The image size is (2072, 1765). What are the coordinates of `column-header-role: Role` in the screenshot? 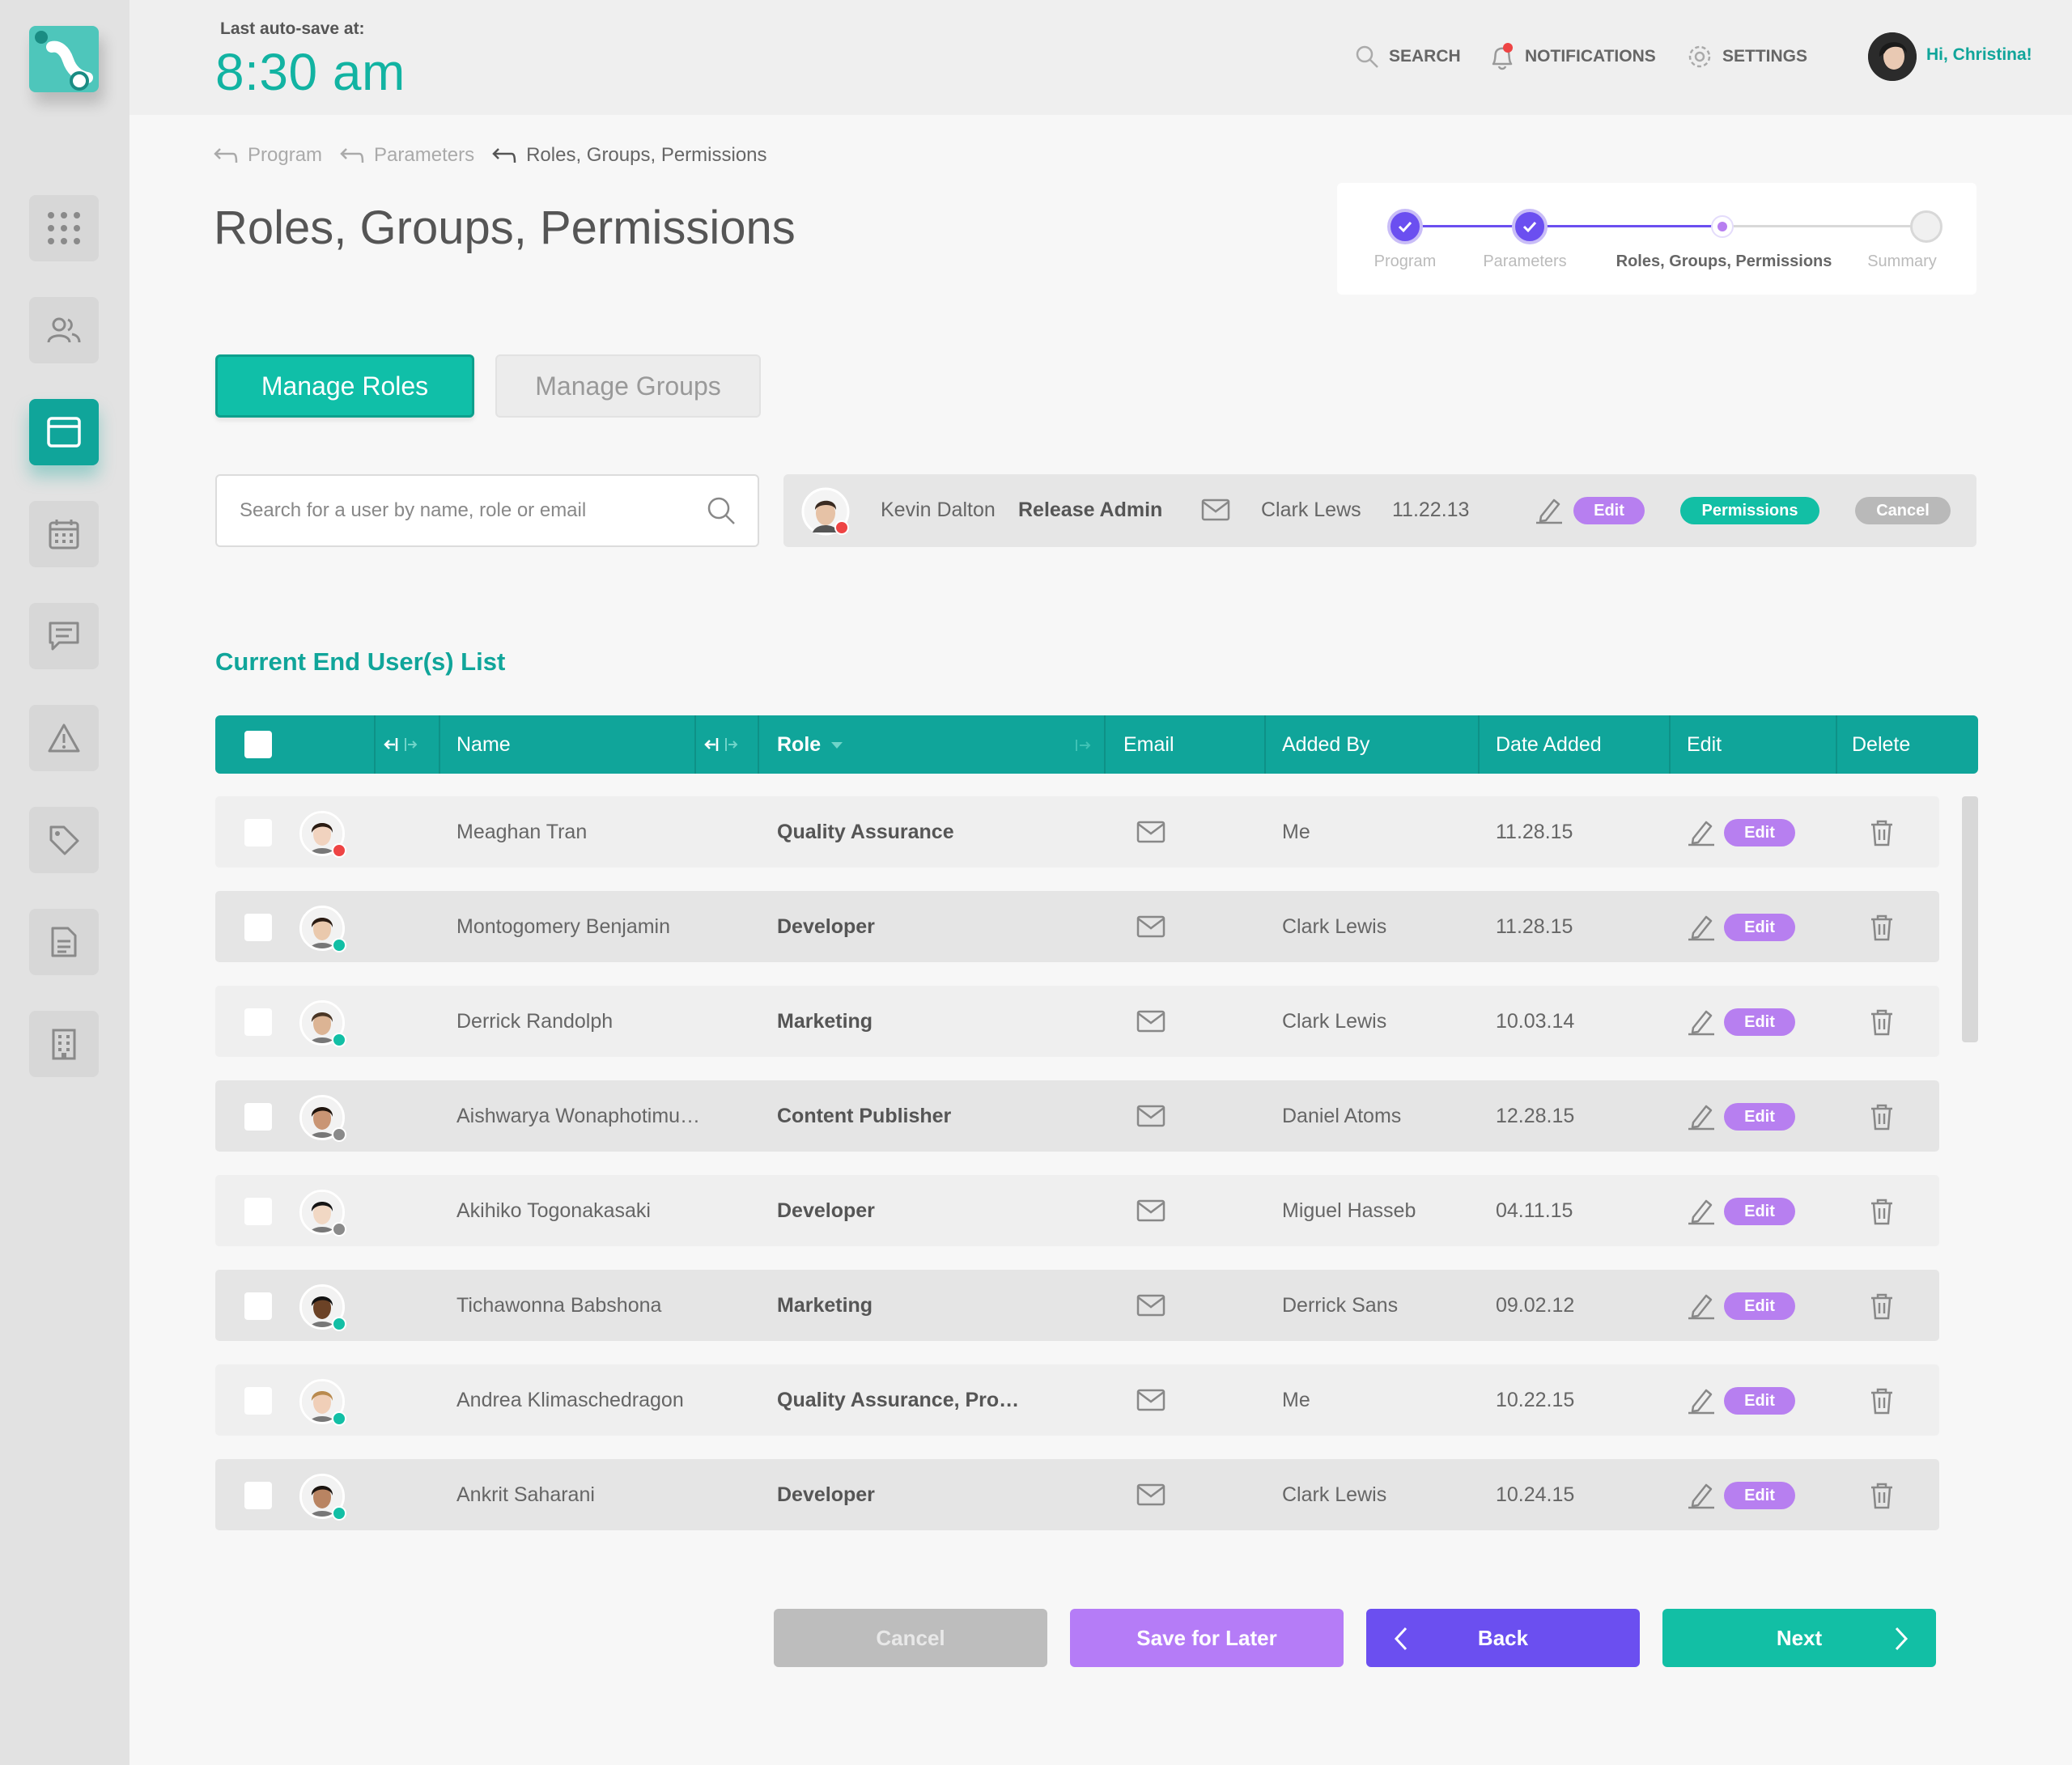 It's located at (799, 745).